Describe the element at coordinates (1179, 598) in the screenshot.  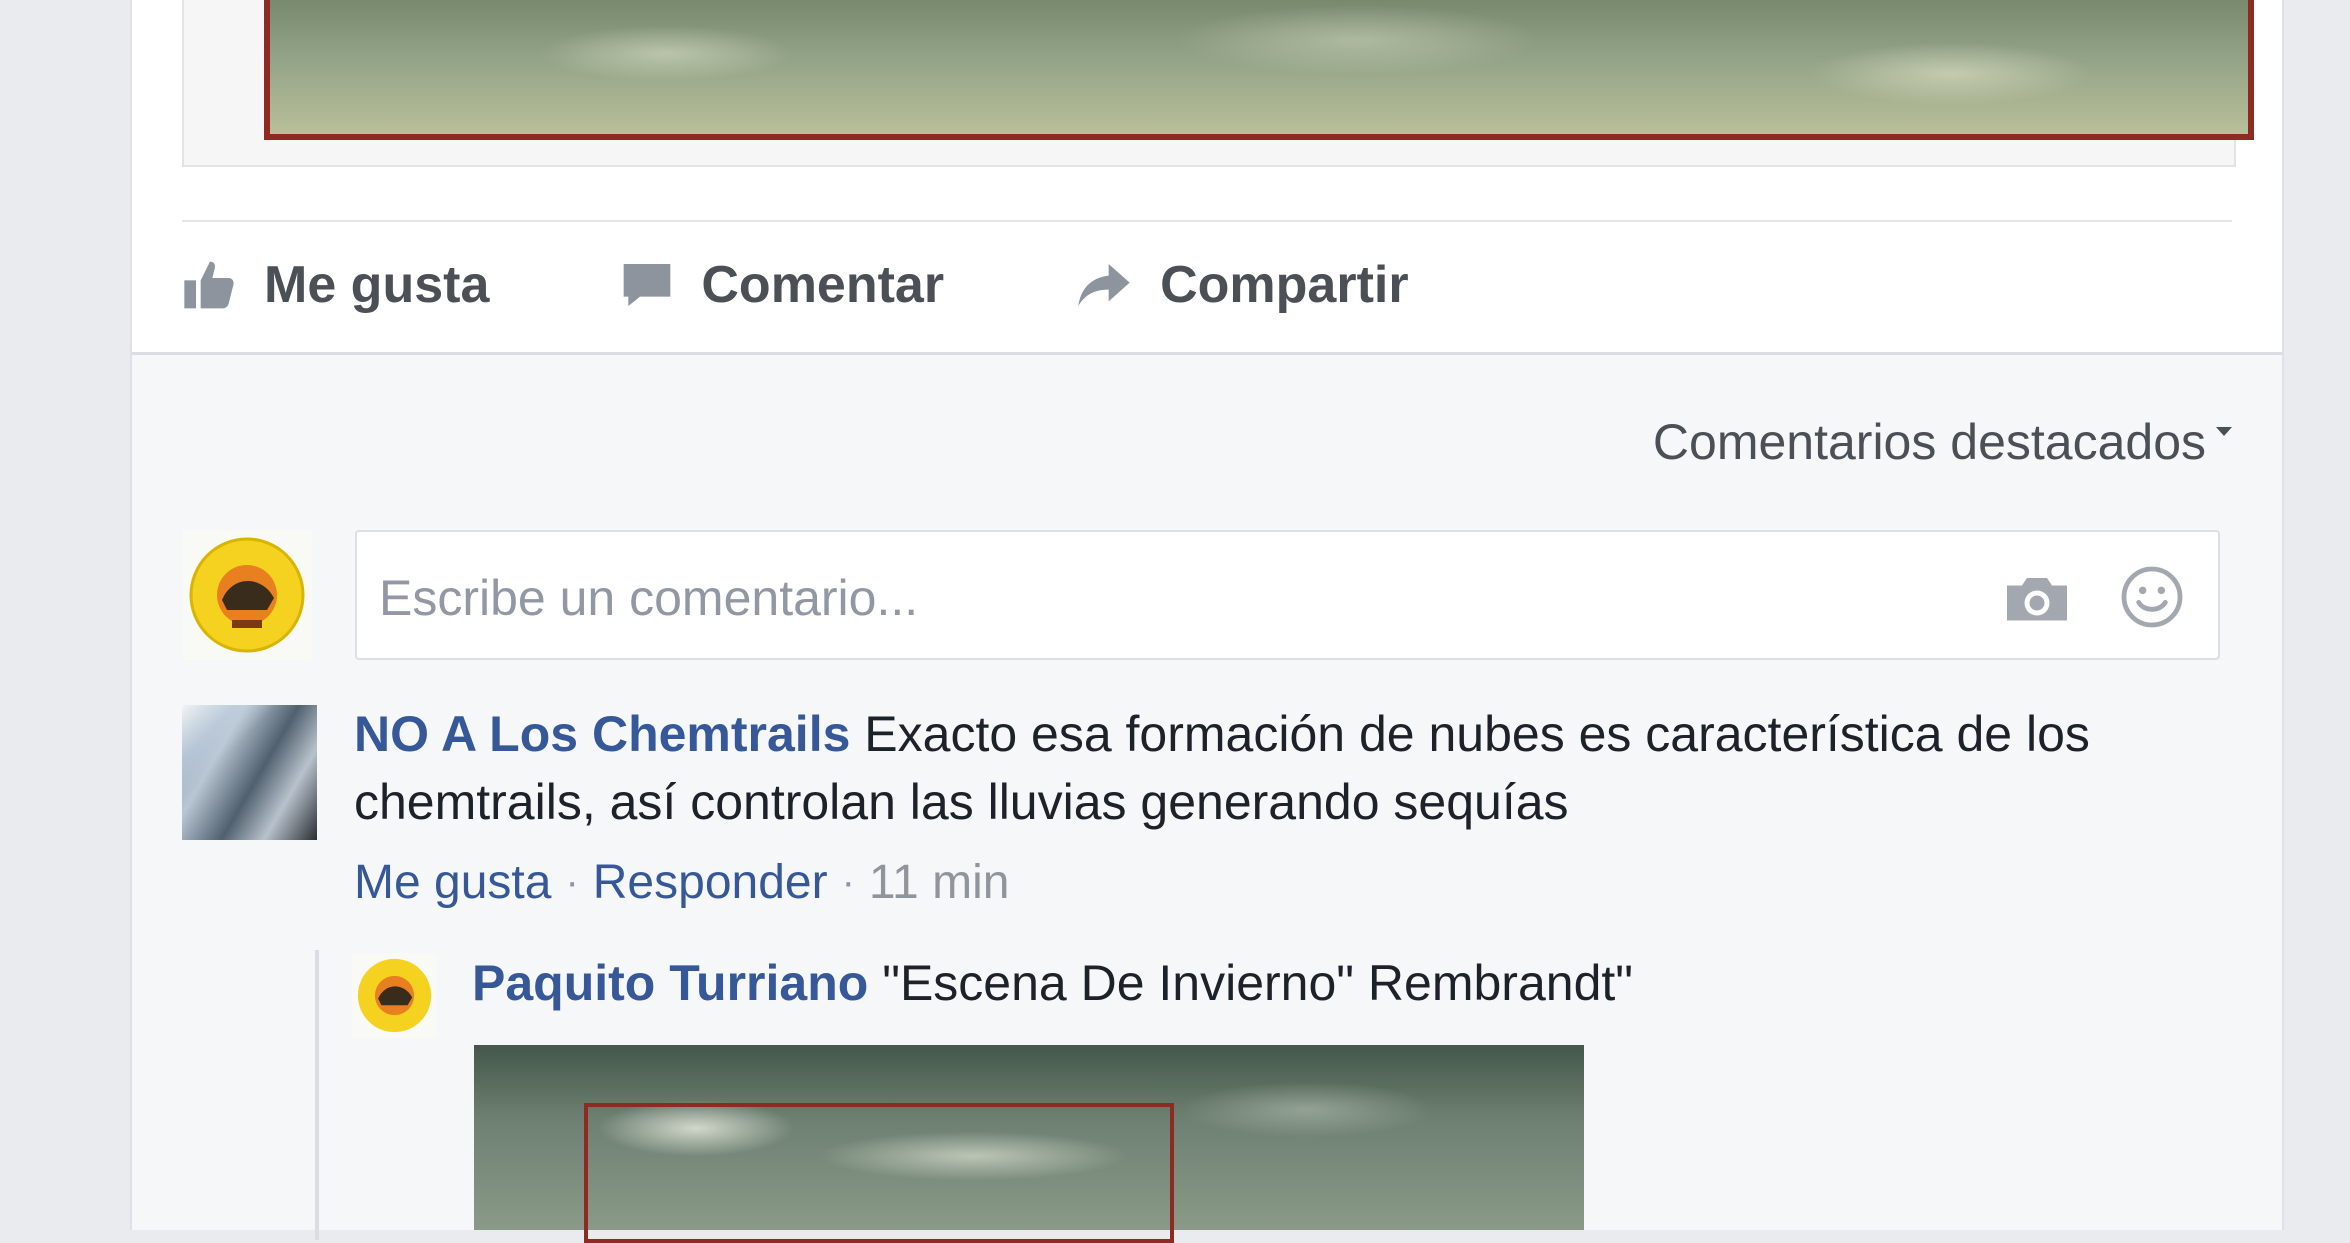
I see `comment-input` at that location.